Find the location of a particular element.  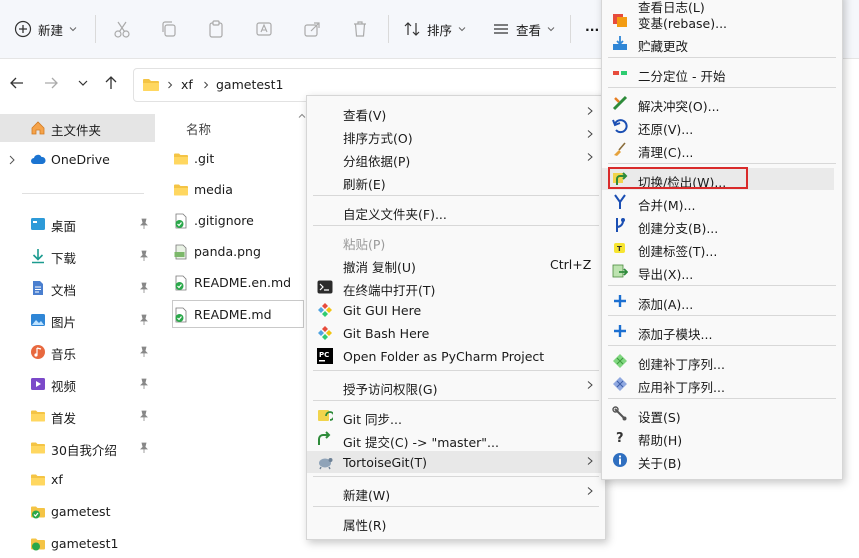

submenu-arrow-icon is located at coordinates (590, 111).